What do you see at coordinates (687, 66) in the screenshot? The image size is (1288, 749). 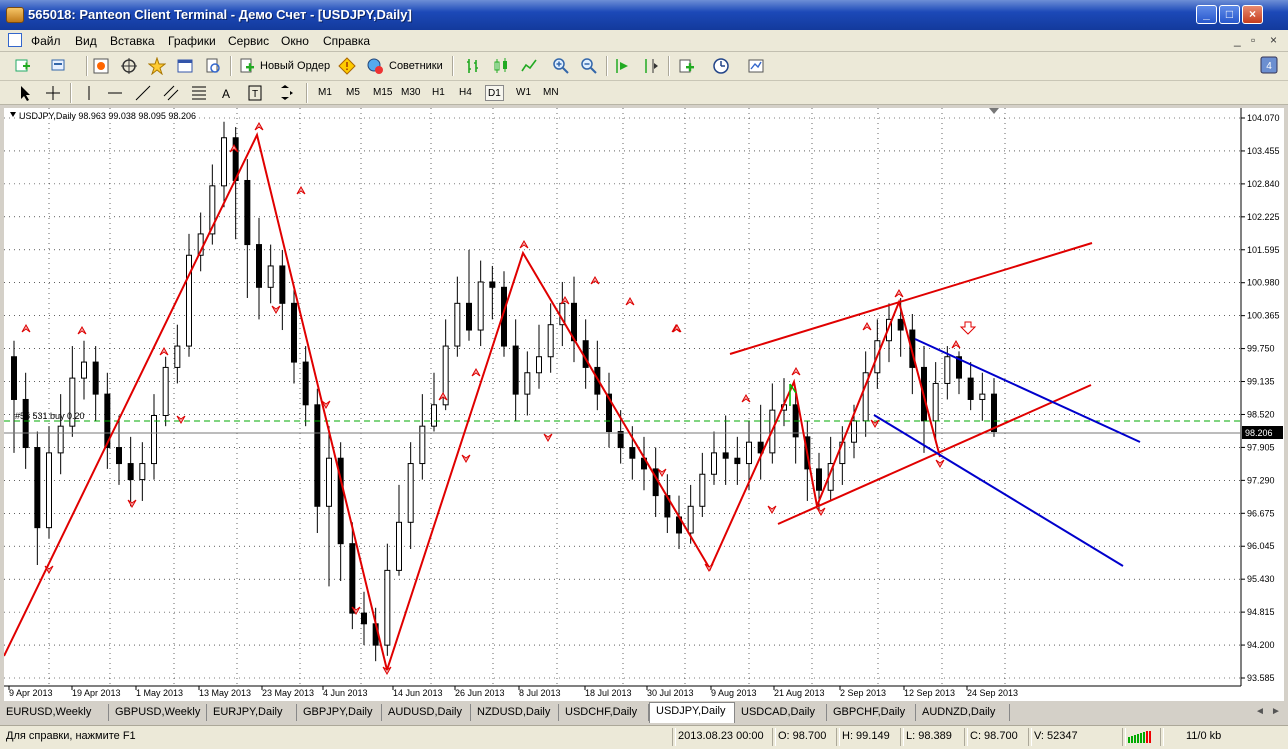 I see `indicators-icon` at bounding box center [687, 66].